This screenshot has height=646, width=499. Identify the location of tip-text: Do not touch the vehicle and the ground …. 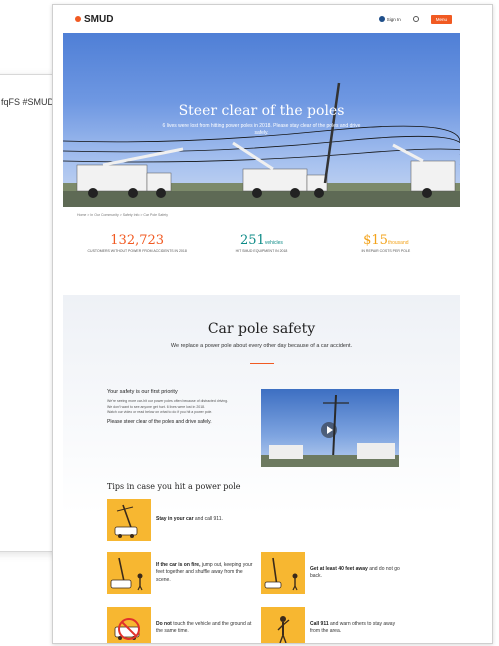
(204, 627).